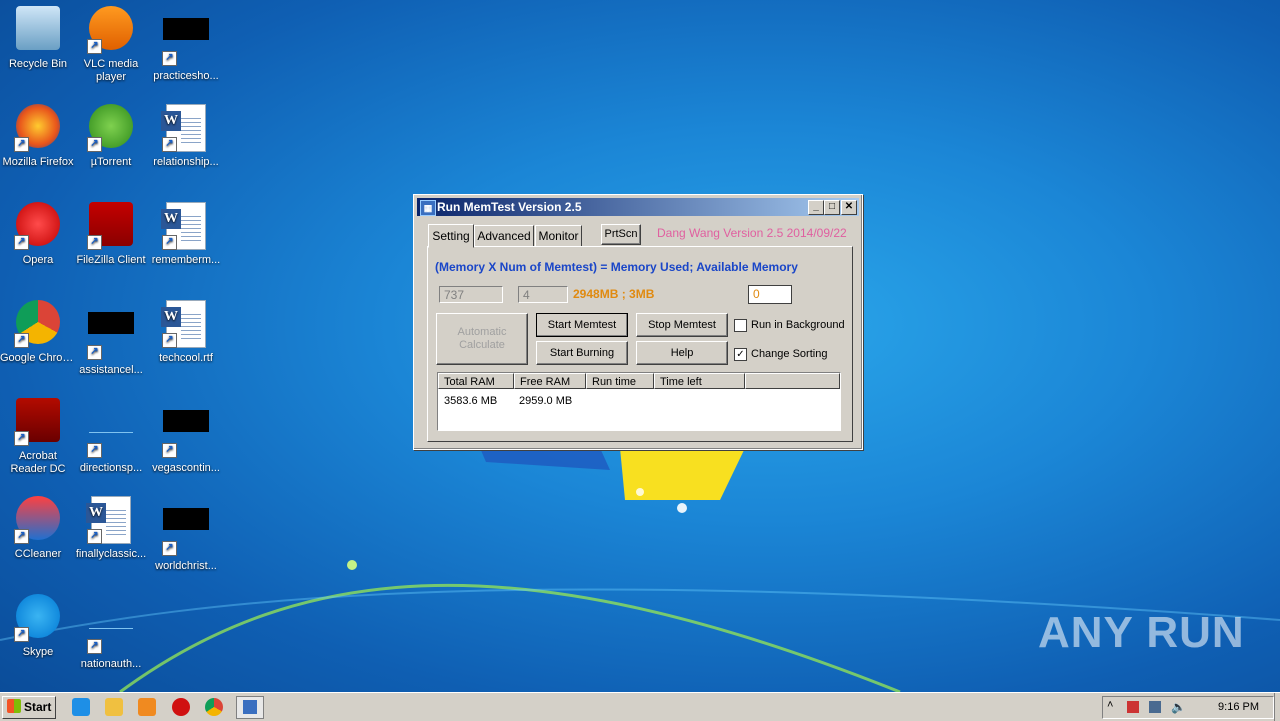  Describe the element at coordinates (543, 294) in the screenshot. I see `num-memtest-field: 4` at that location.